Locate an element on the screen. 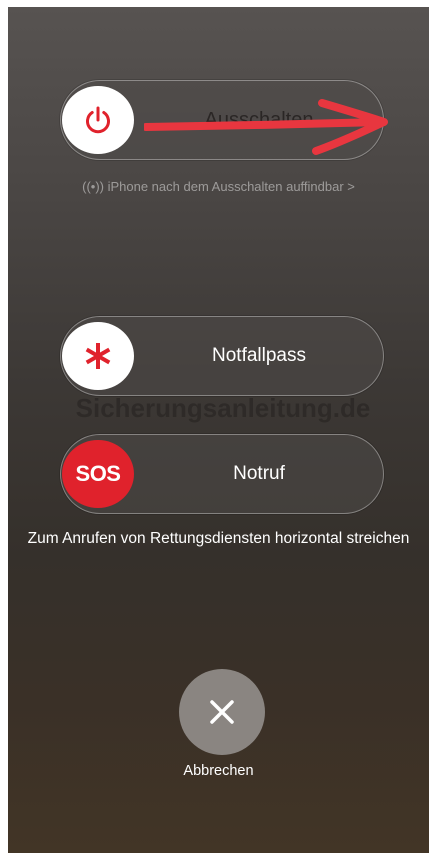 This screenshot has width=431, height=857. power-off-knob is located at coordinates (98, 120).